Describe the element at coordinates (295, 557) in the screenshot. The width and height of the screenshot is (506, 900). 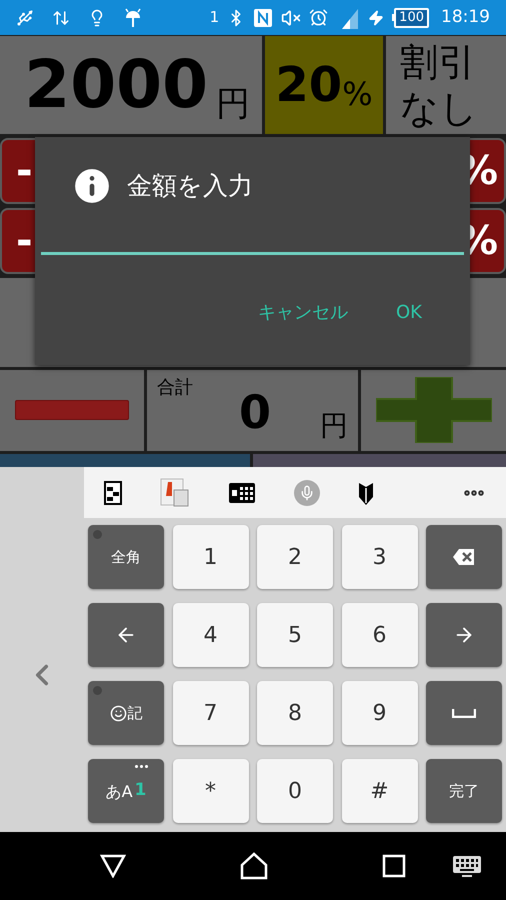
I see `digit-key: 2` at that location.